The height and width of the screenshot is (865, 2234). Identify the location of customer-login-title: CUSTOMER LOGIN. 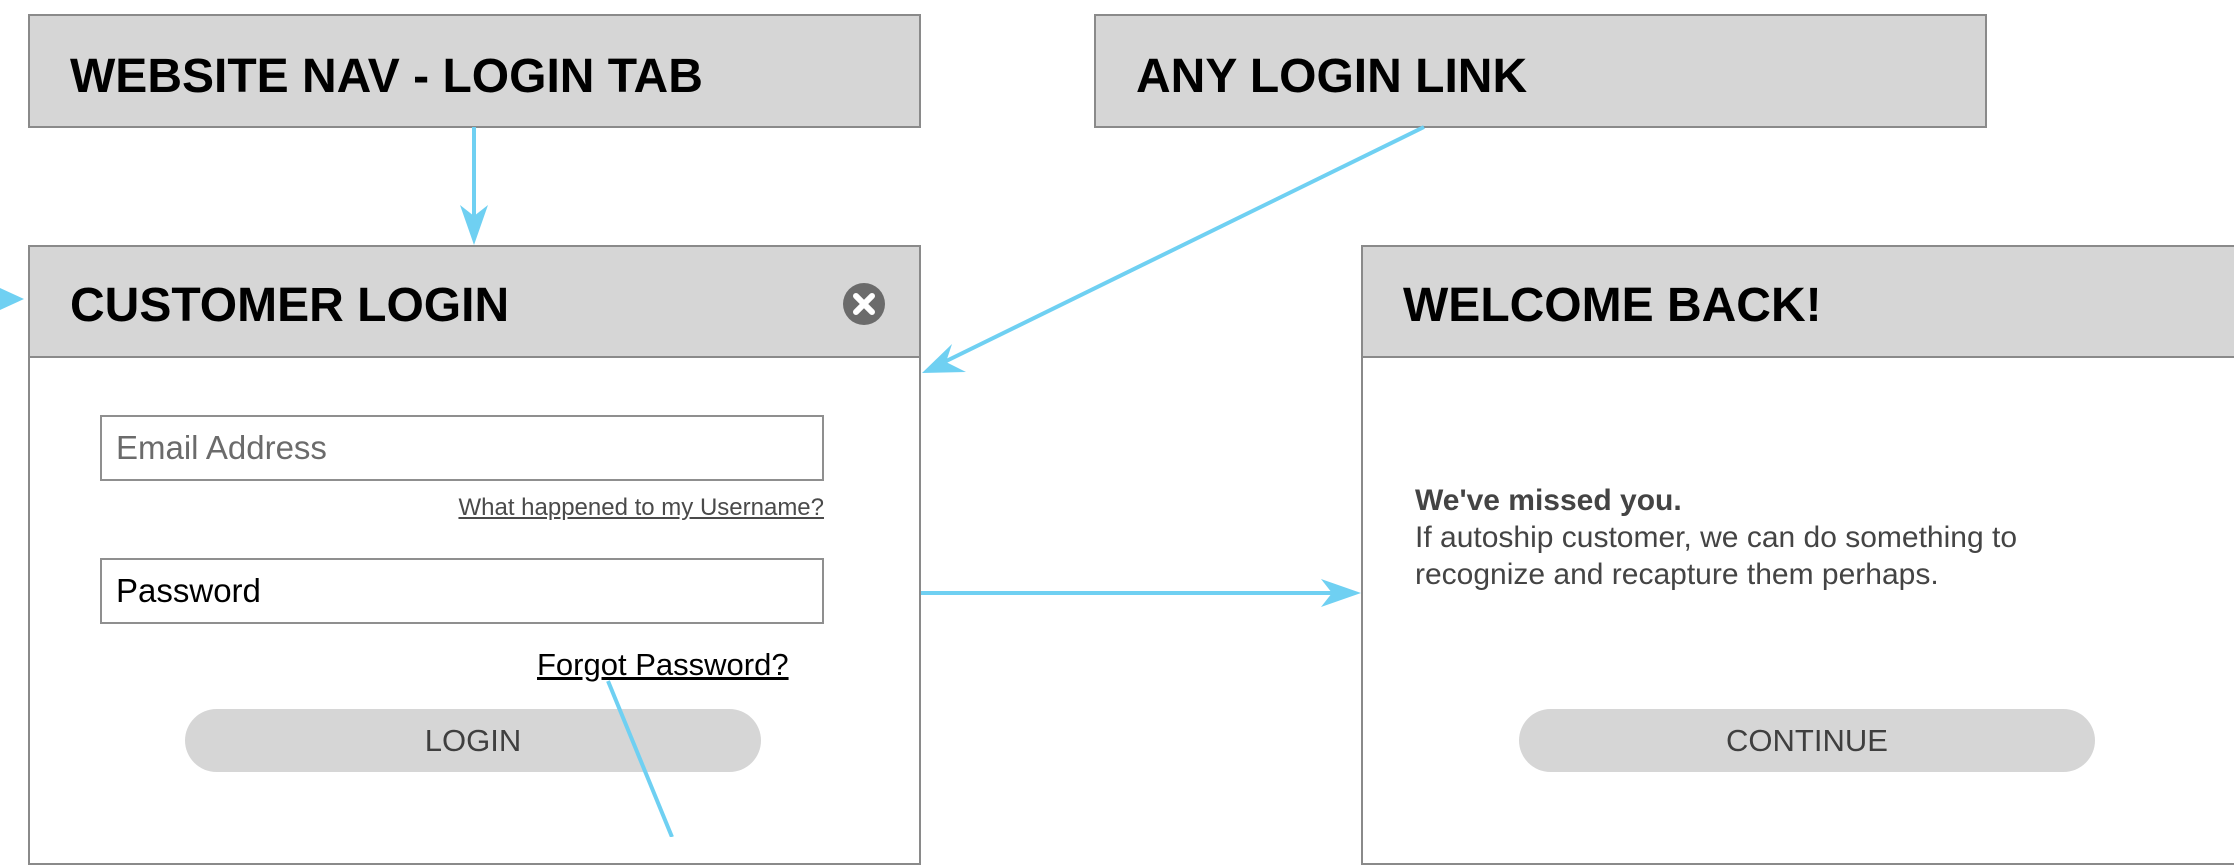
(290, 305).